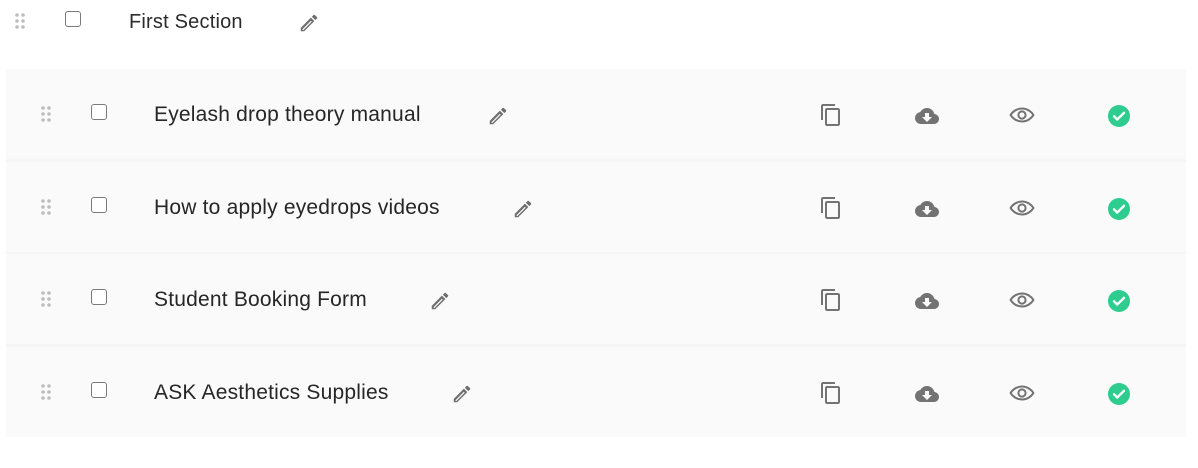 The width and height of the screenshot is (1198, 468). I want to click on item-title: How to apply eyedrops videos, so click(297, 207).